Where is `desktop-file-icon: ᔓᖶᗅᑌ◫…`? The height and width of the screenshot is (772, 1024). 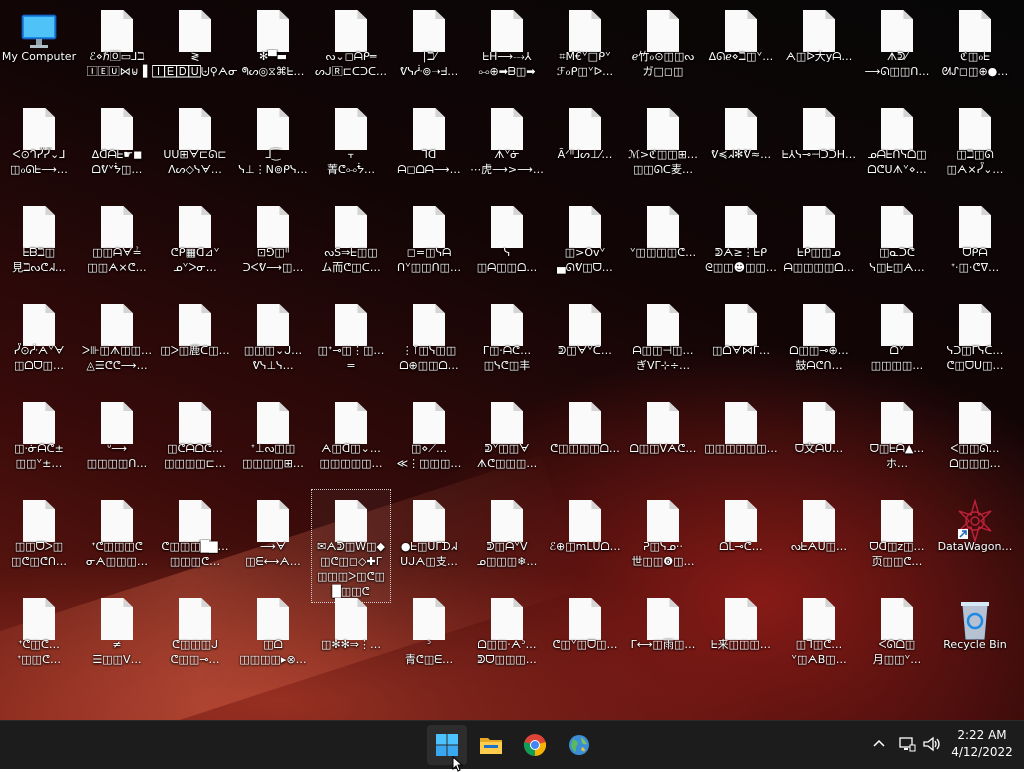
desktop-file-icon: ᔓᖶᗅᑌ◫… is located at coordinates (819, 537).